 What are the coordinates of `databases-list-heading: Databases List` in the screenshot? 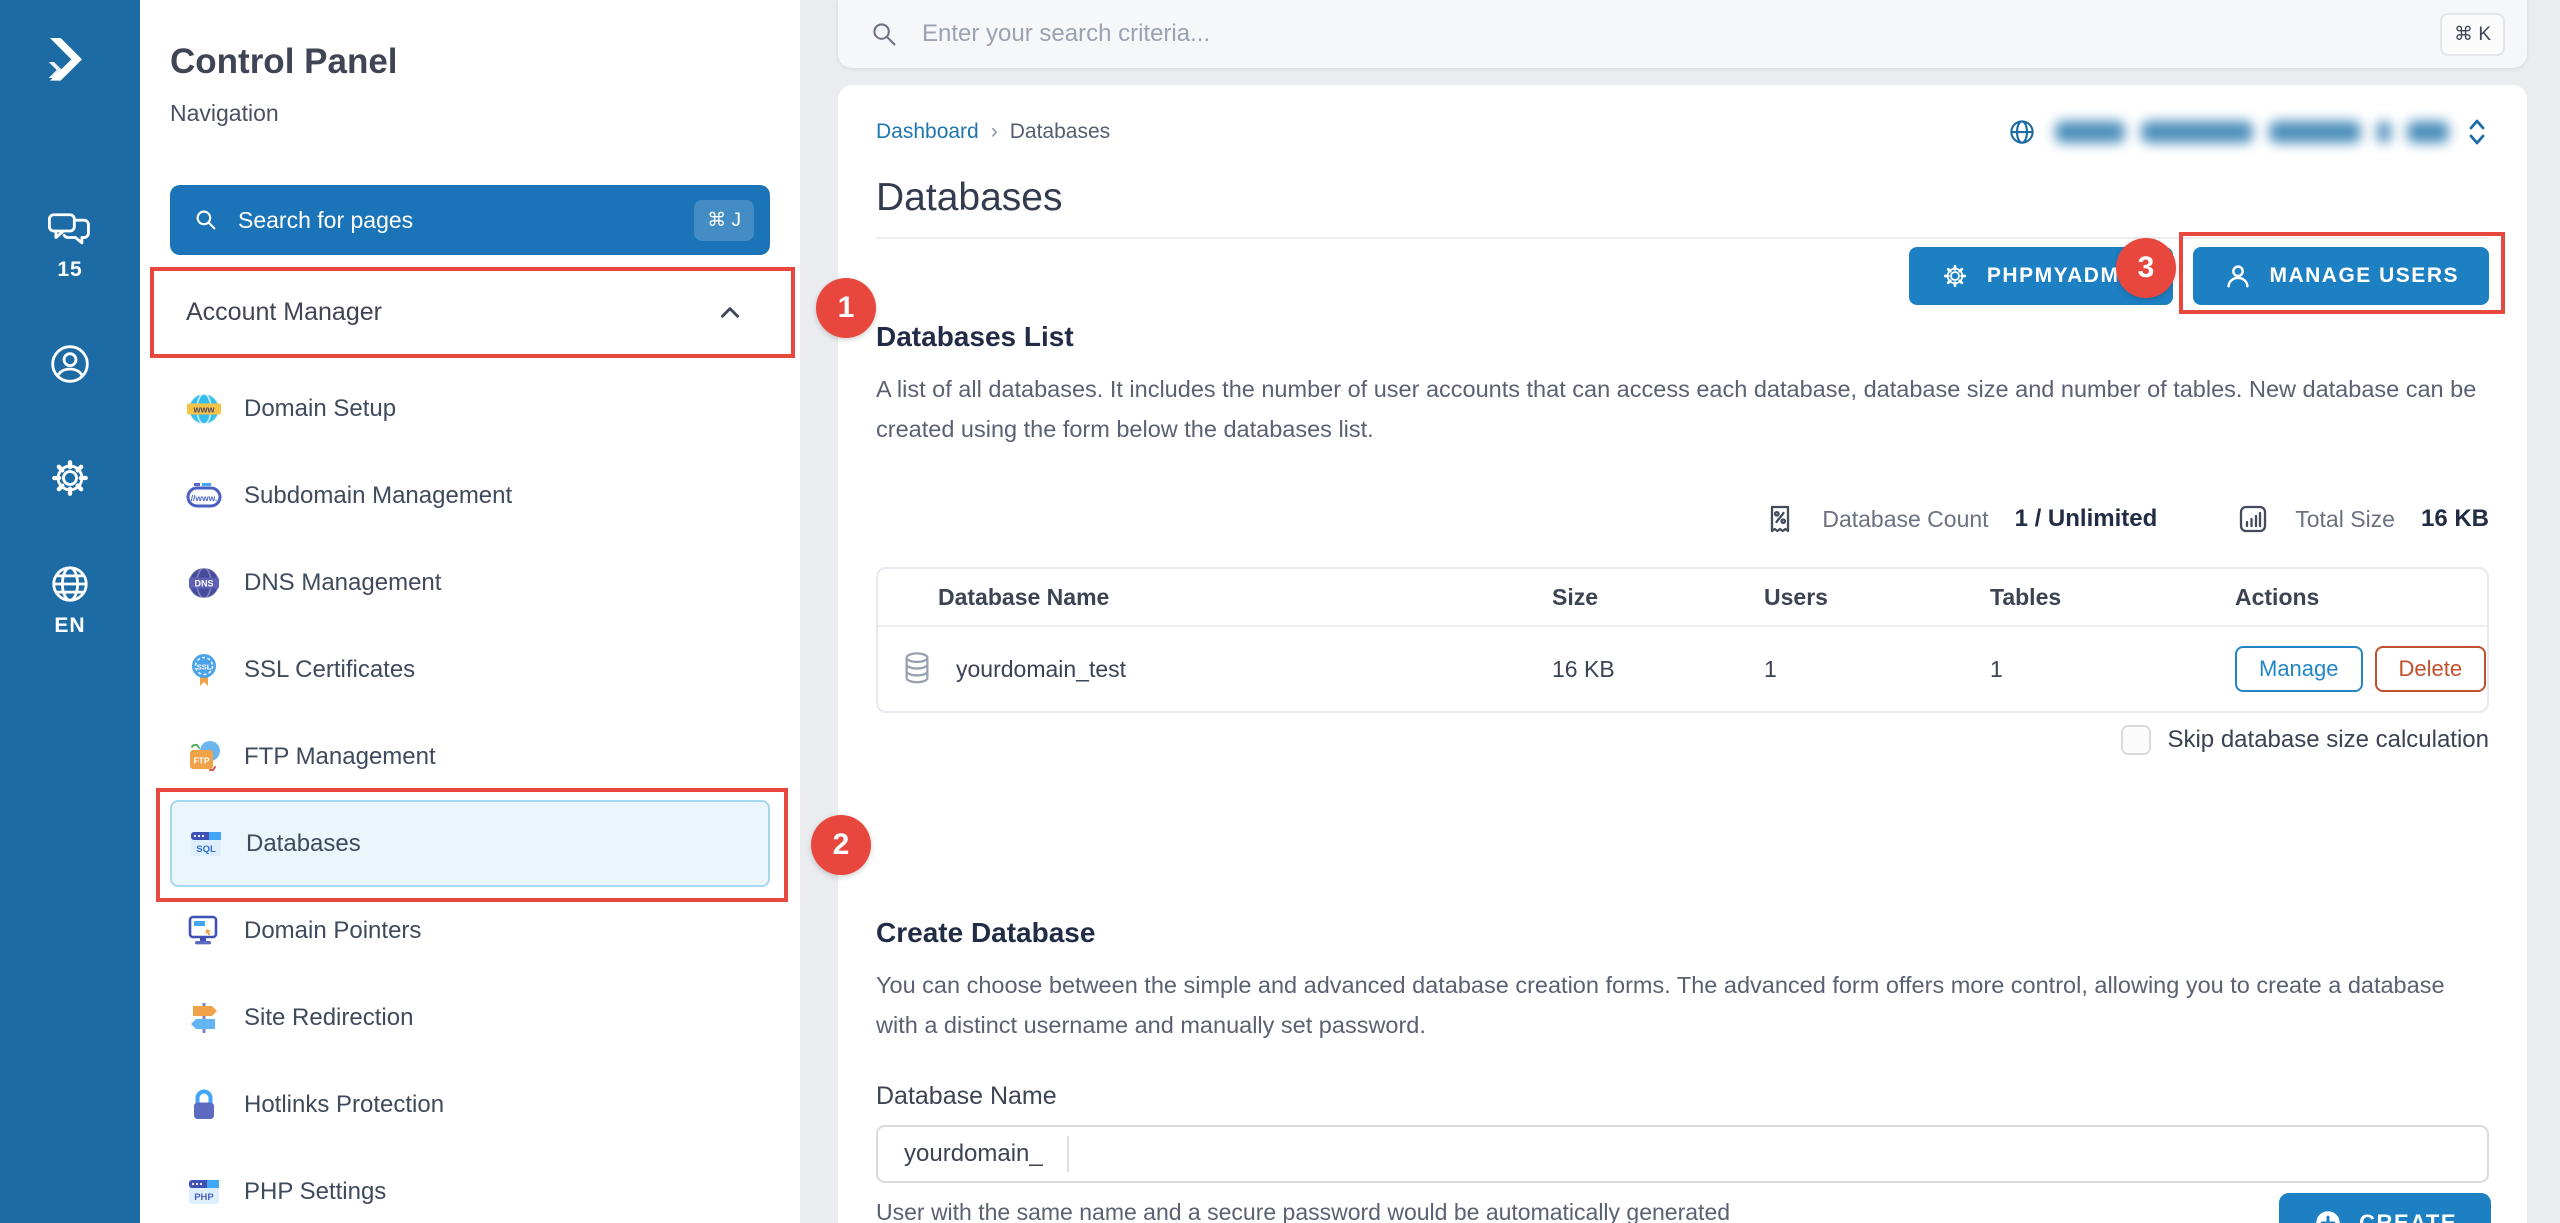 It's located at (975, 336).